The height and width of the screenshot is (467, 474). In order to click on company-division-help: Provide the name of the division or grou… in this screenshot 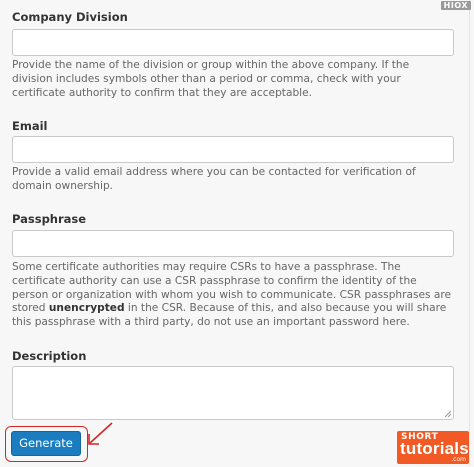, I will do `click(211, 79)`.